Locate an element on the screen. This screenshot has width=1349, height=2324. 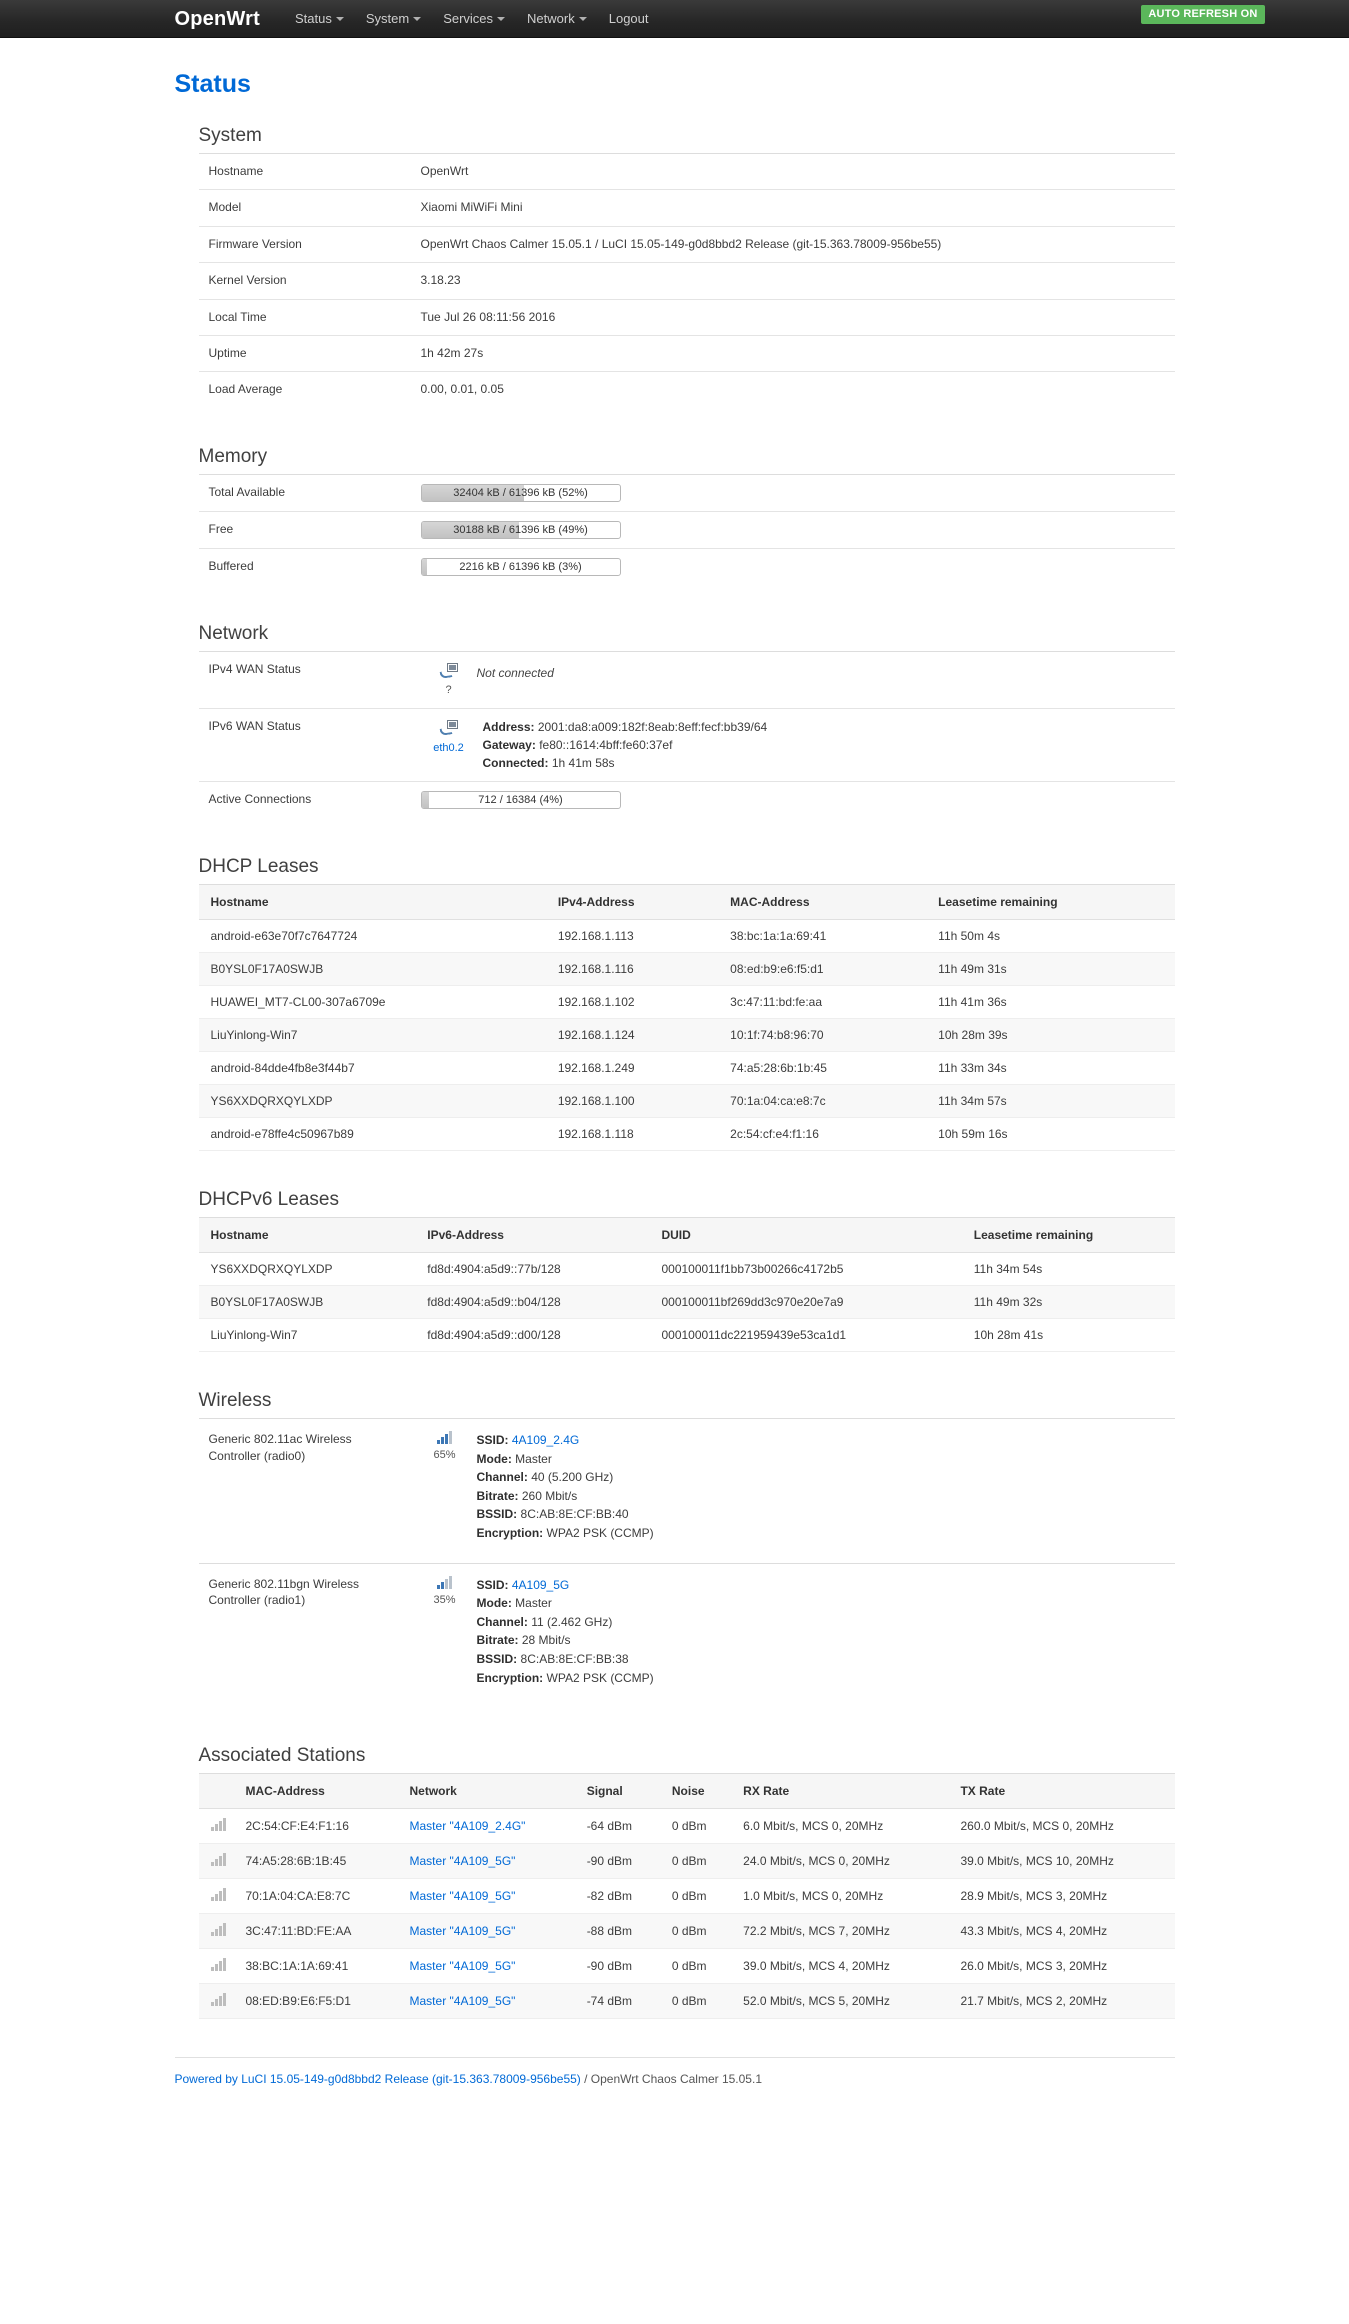
station-column-header: Signal is located at coordinates (617, 1791).